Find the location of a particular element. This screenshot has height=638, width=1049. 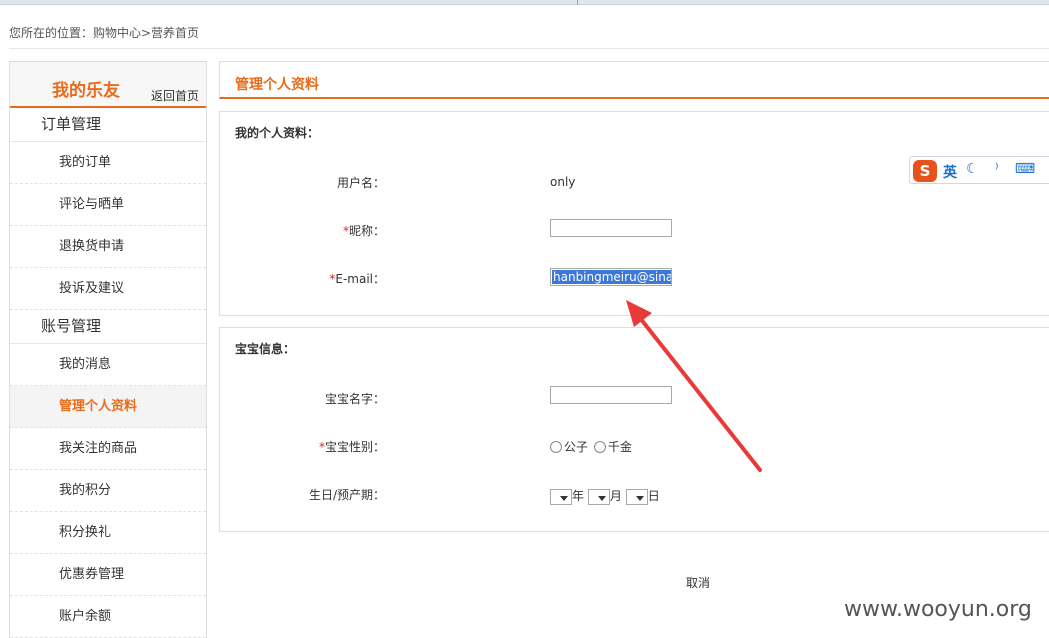

sidebar-header: 我的乐友 返回首页 is located at coordinates (108, 85).